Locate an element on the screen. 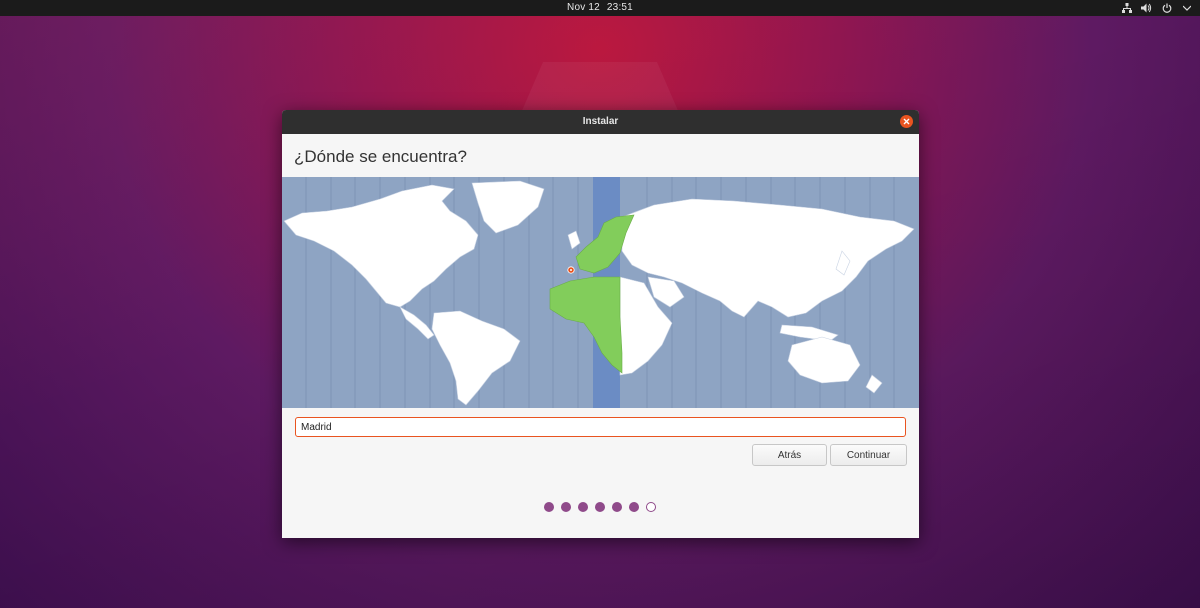 The height and width of the screenshot is (608, 1200). close-icon is located at coordinates (906, 121).